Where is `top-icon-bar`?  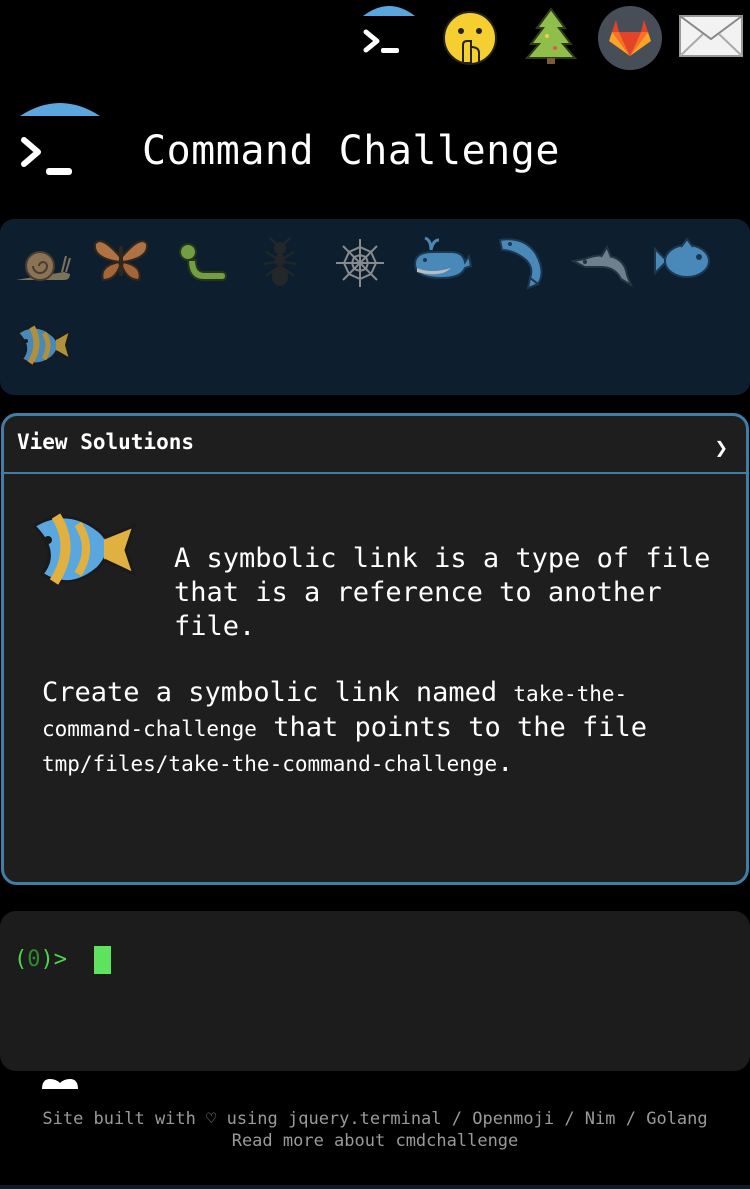 top-icon-bar is located at coordinates (375, 40).